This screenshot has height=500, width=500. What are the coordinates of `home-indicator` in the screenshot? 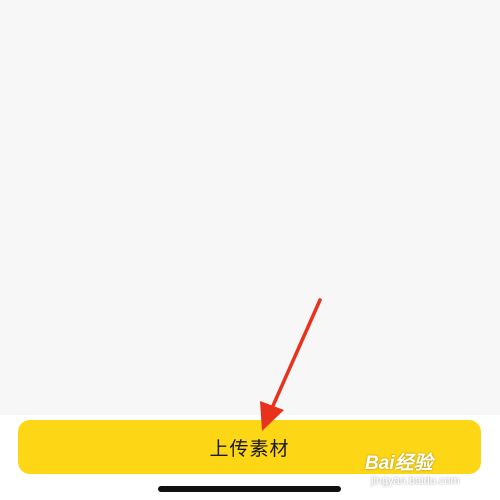 It's located at (249, 489).